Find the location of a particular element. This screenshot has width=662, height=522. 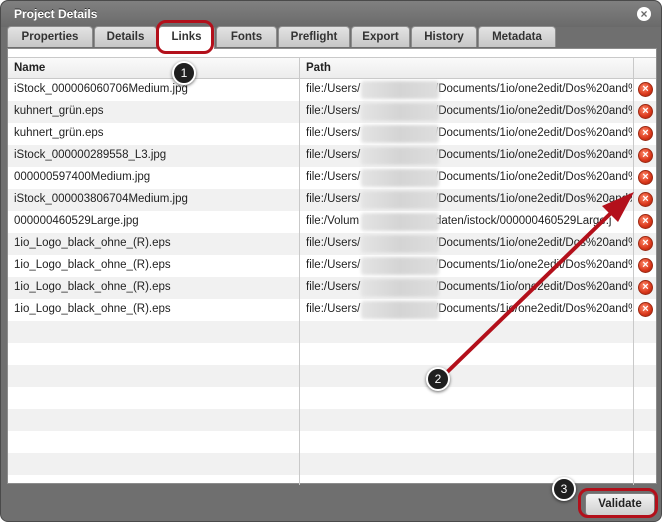

tab-preflight: Preflight is located at coordinates (314, 36).